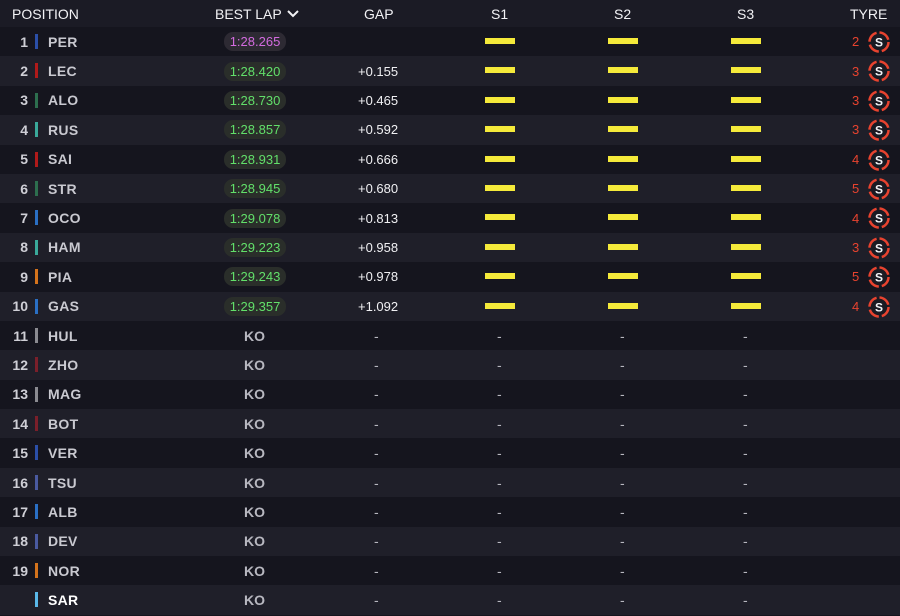  I want to click on driver-code: ZHO, so click(63, 364).